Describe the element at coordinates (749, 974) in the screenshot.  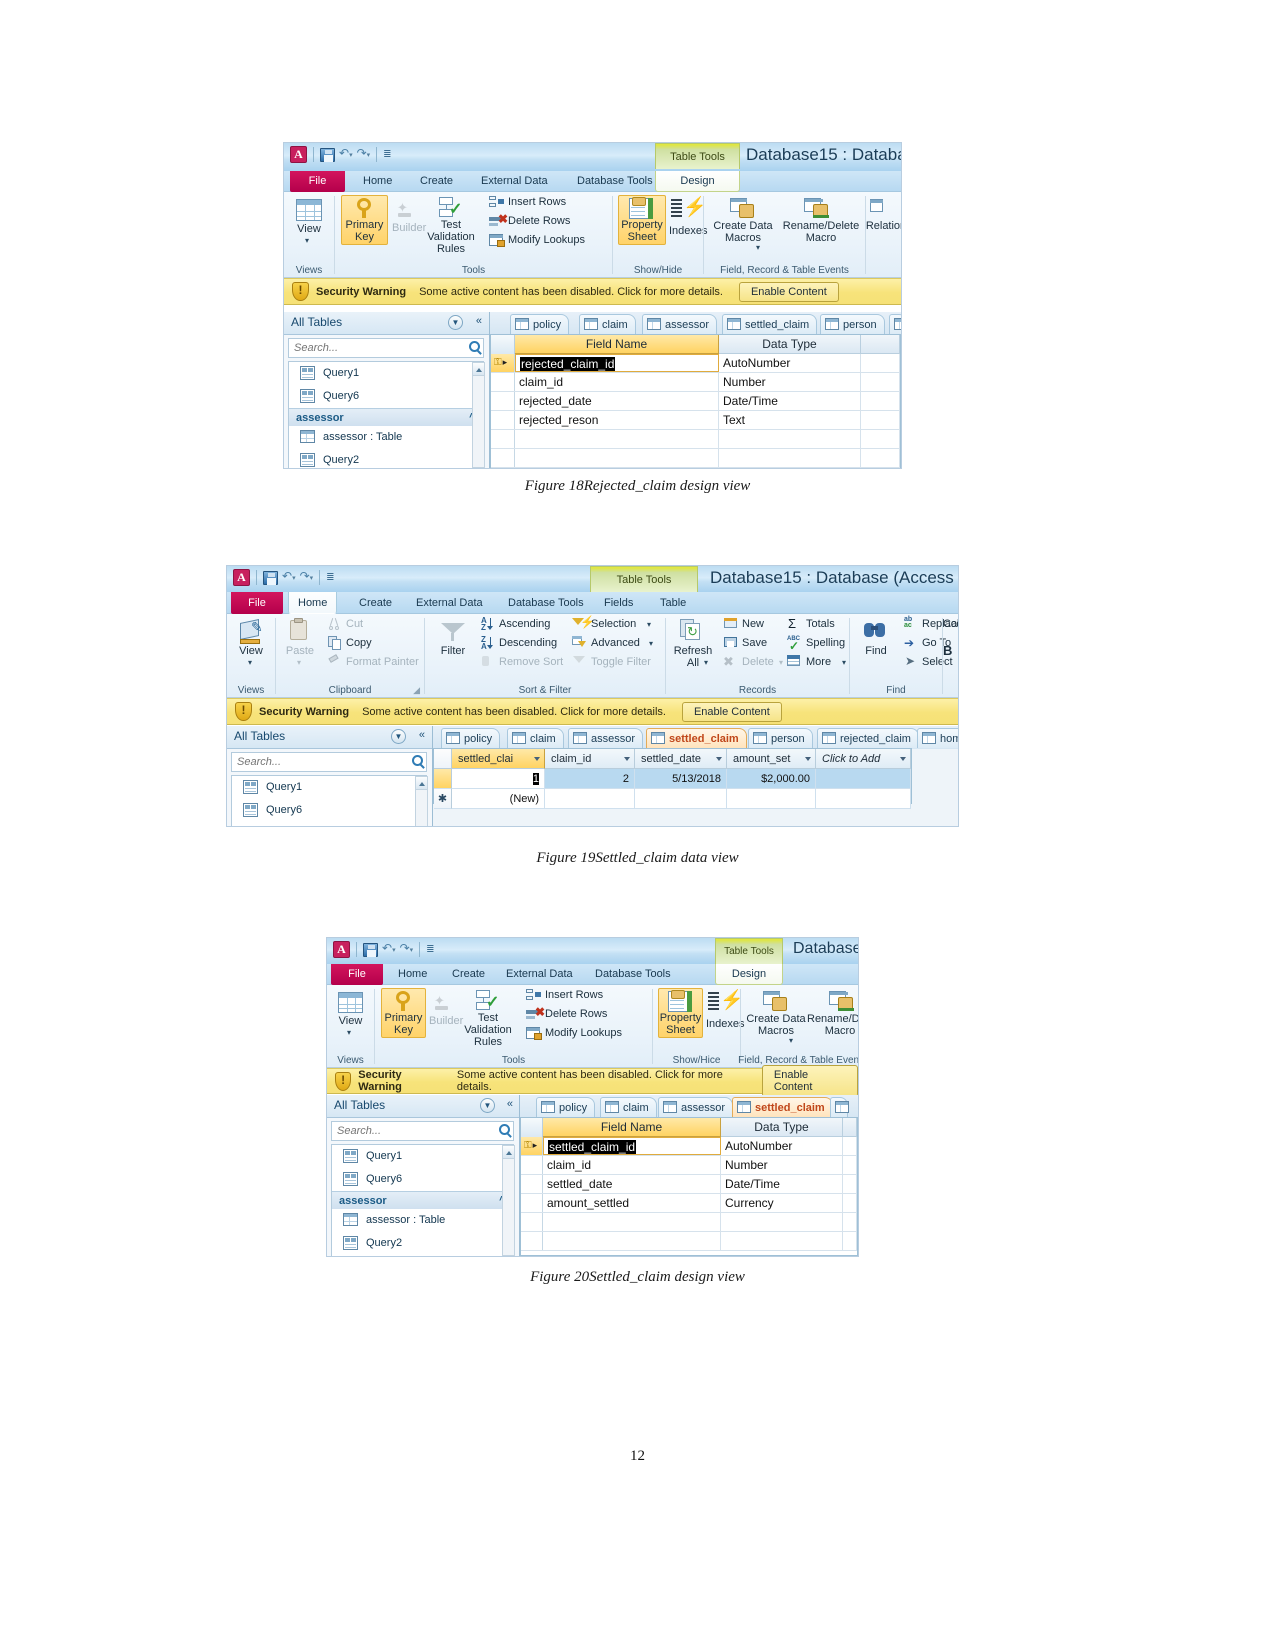
I see `f20-tab-design: Design` at that location.